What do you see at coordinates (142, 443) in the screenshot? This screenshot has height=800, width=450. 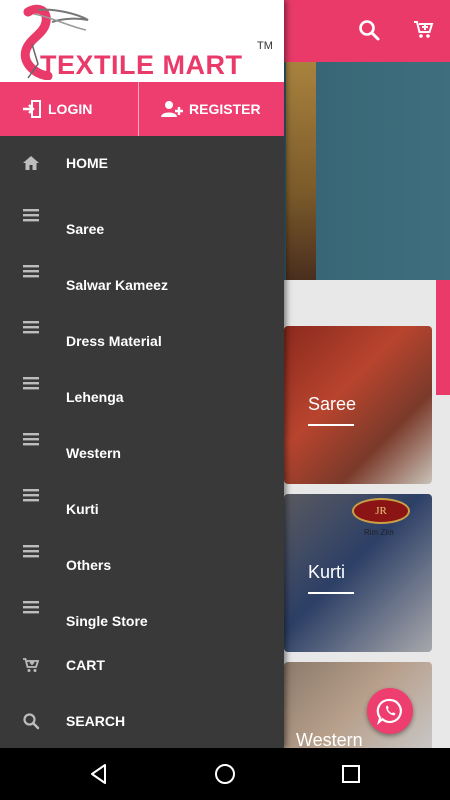 I see `menu-item-western: Western` at bounding box center [142, 443].